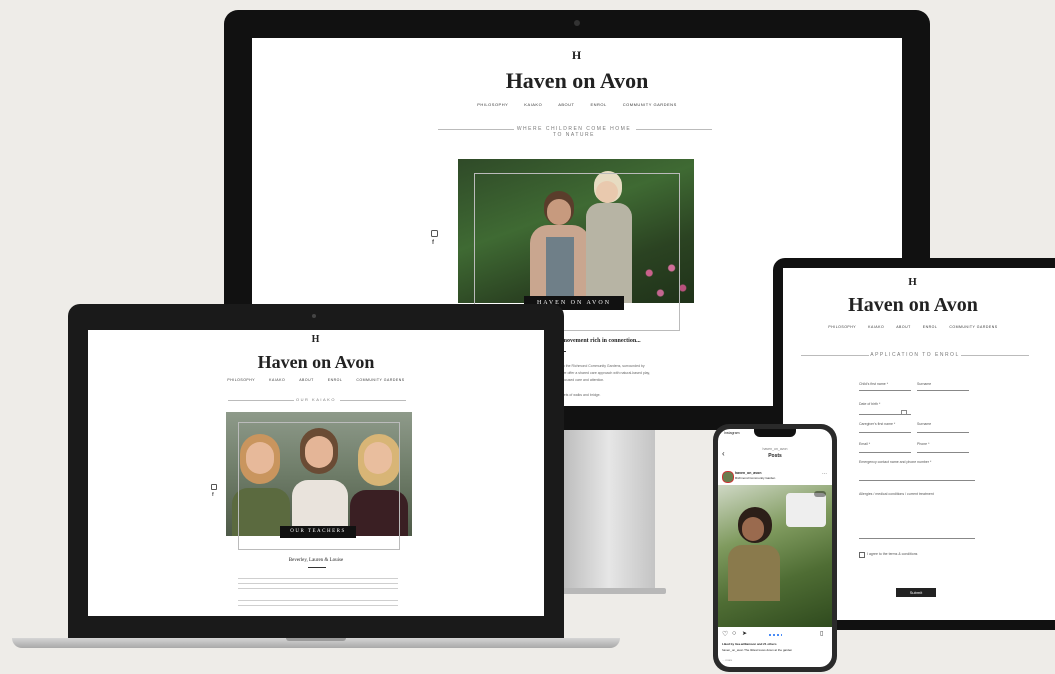  Describe the element at coordinates (821, 633) in the screenshot. I see `bookmark-icon: ▯` at that location.